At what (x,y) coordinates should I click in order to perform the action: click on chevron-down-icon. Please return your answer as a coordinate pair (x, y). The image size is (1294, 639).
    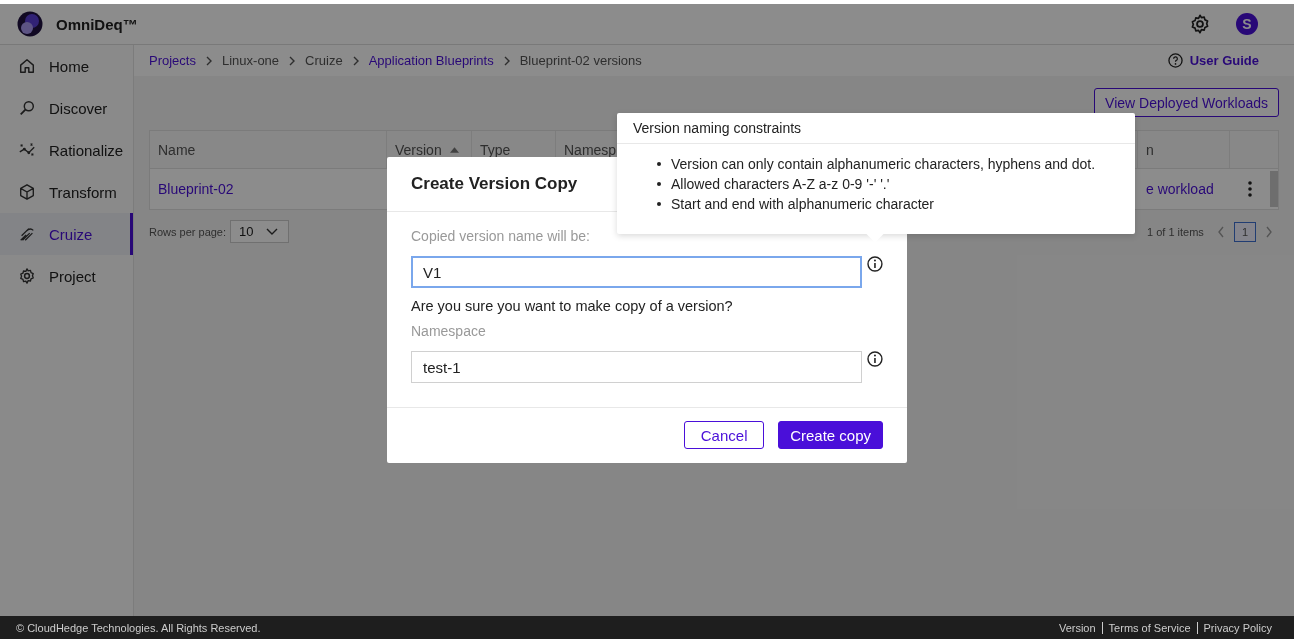
    Looking at the image, I should click on (271, 231).